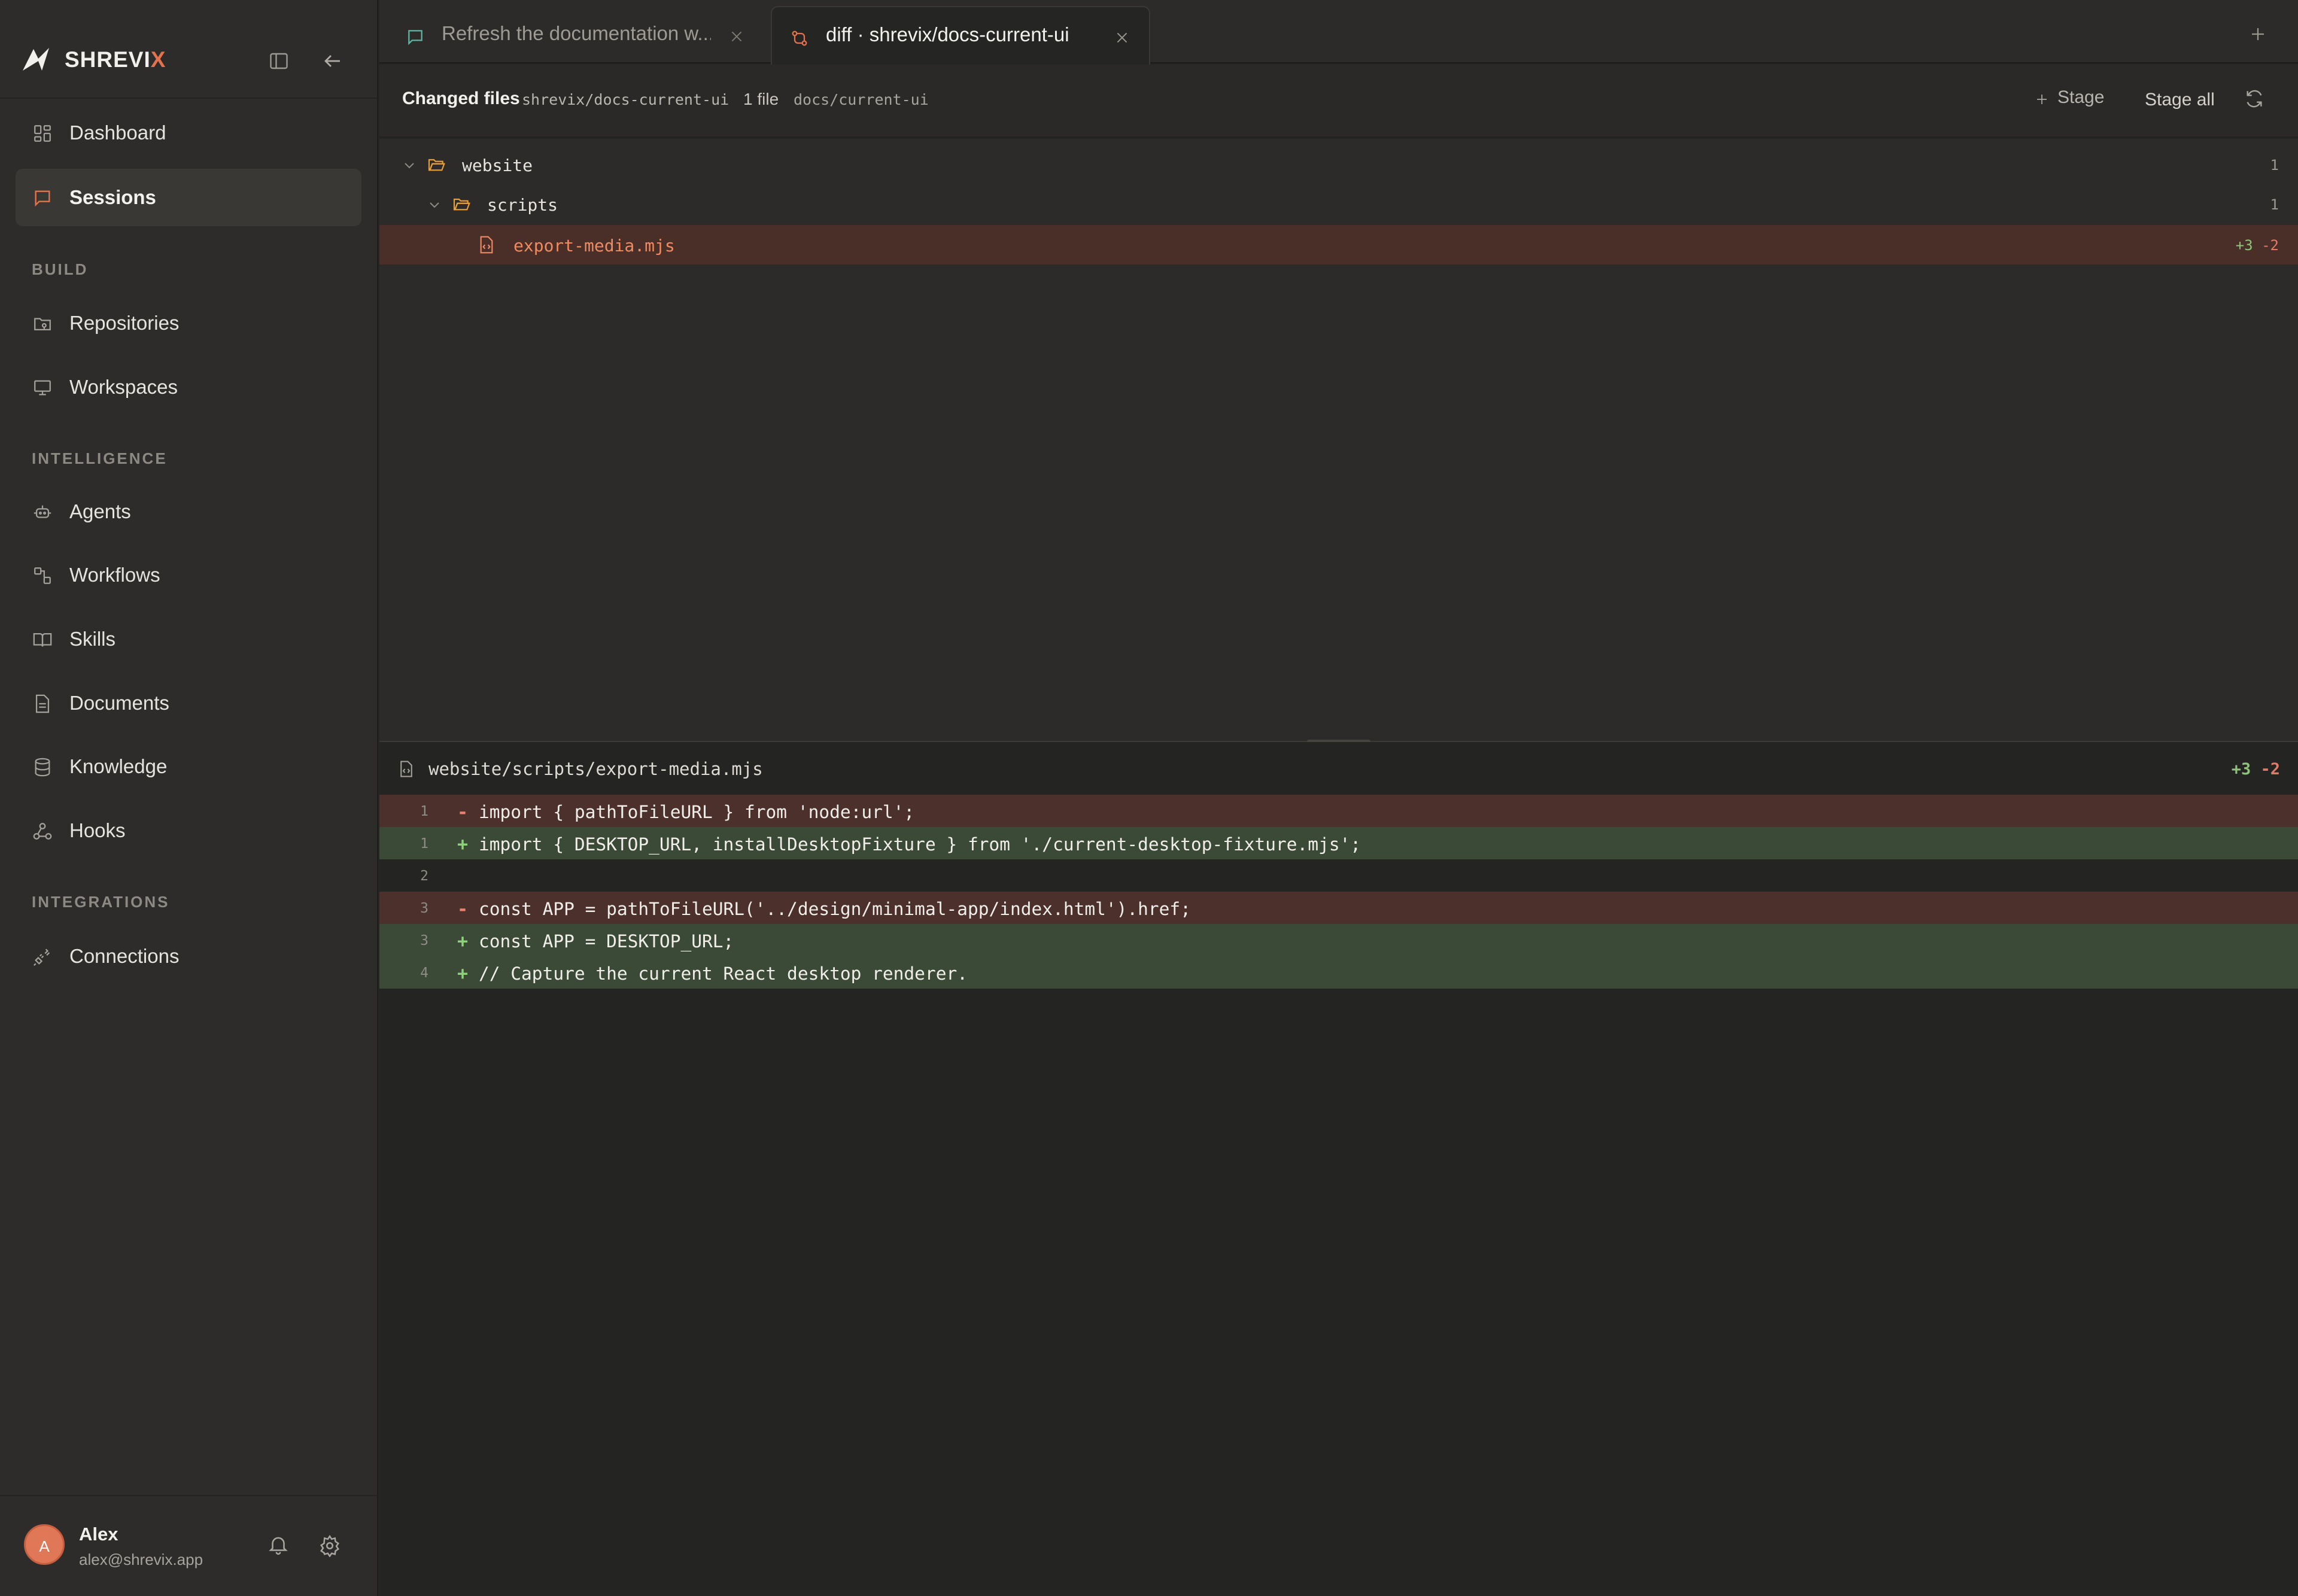 This screenshot has height=1596, width=2298. I want to click on tree-item-name: scripts, so click(522, 205).